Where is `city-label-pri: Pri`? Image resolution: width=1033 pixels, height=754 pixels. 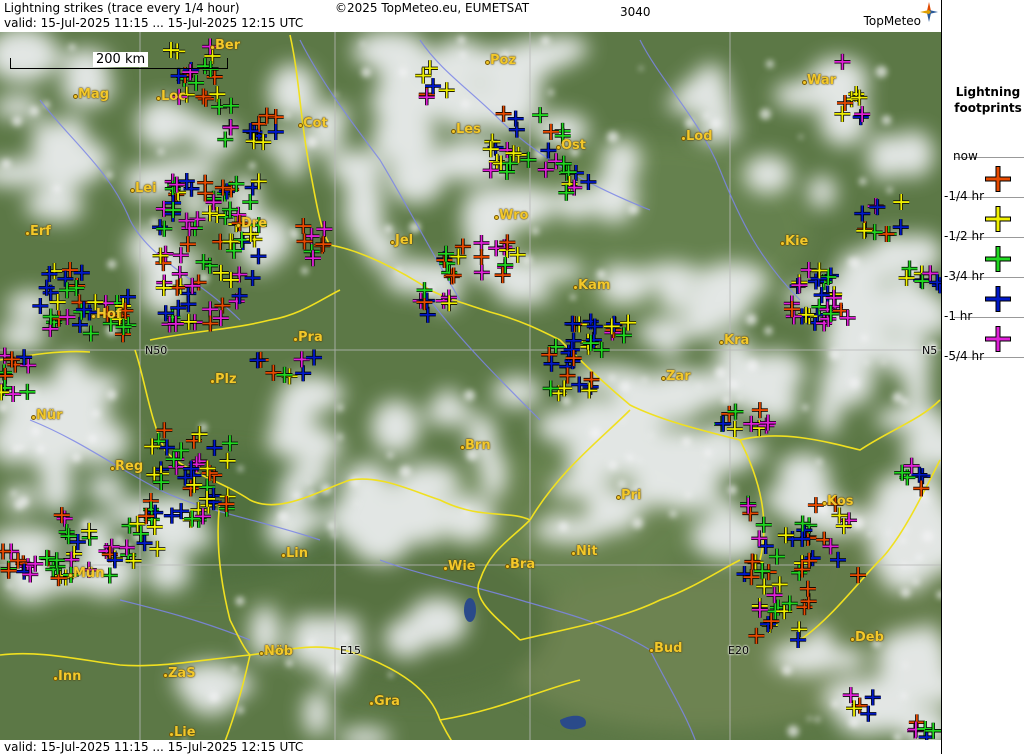 city-label-pri: Pri is located at coordinates (628, 495).